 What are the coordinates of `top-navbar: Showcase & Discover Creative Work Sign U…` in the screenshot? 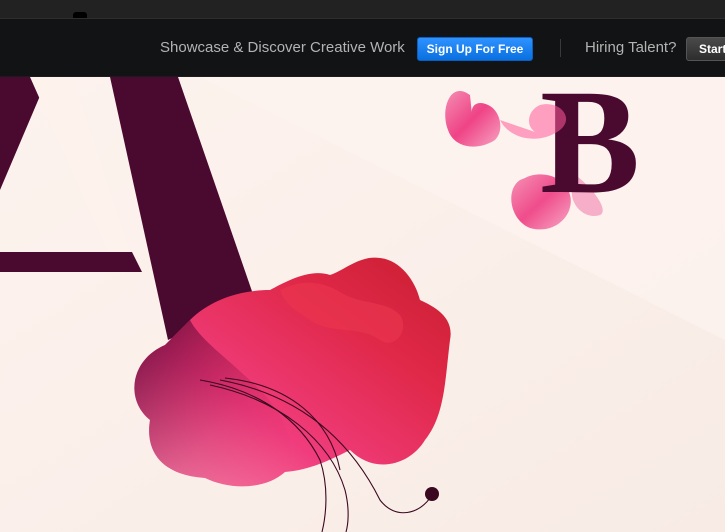 It's located at (362, 48).